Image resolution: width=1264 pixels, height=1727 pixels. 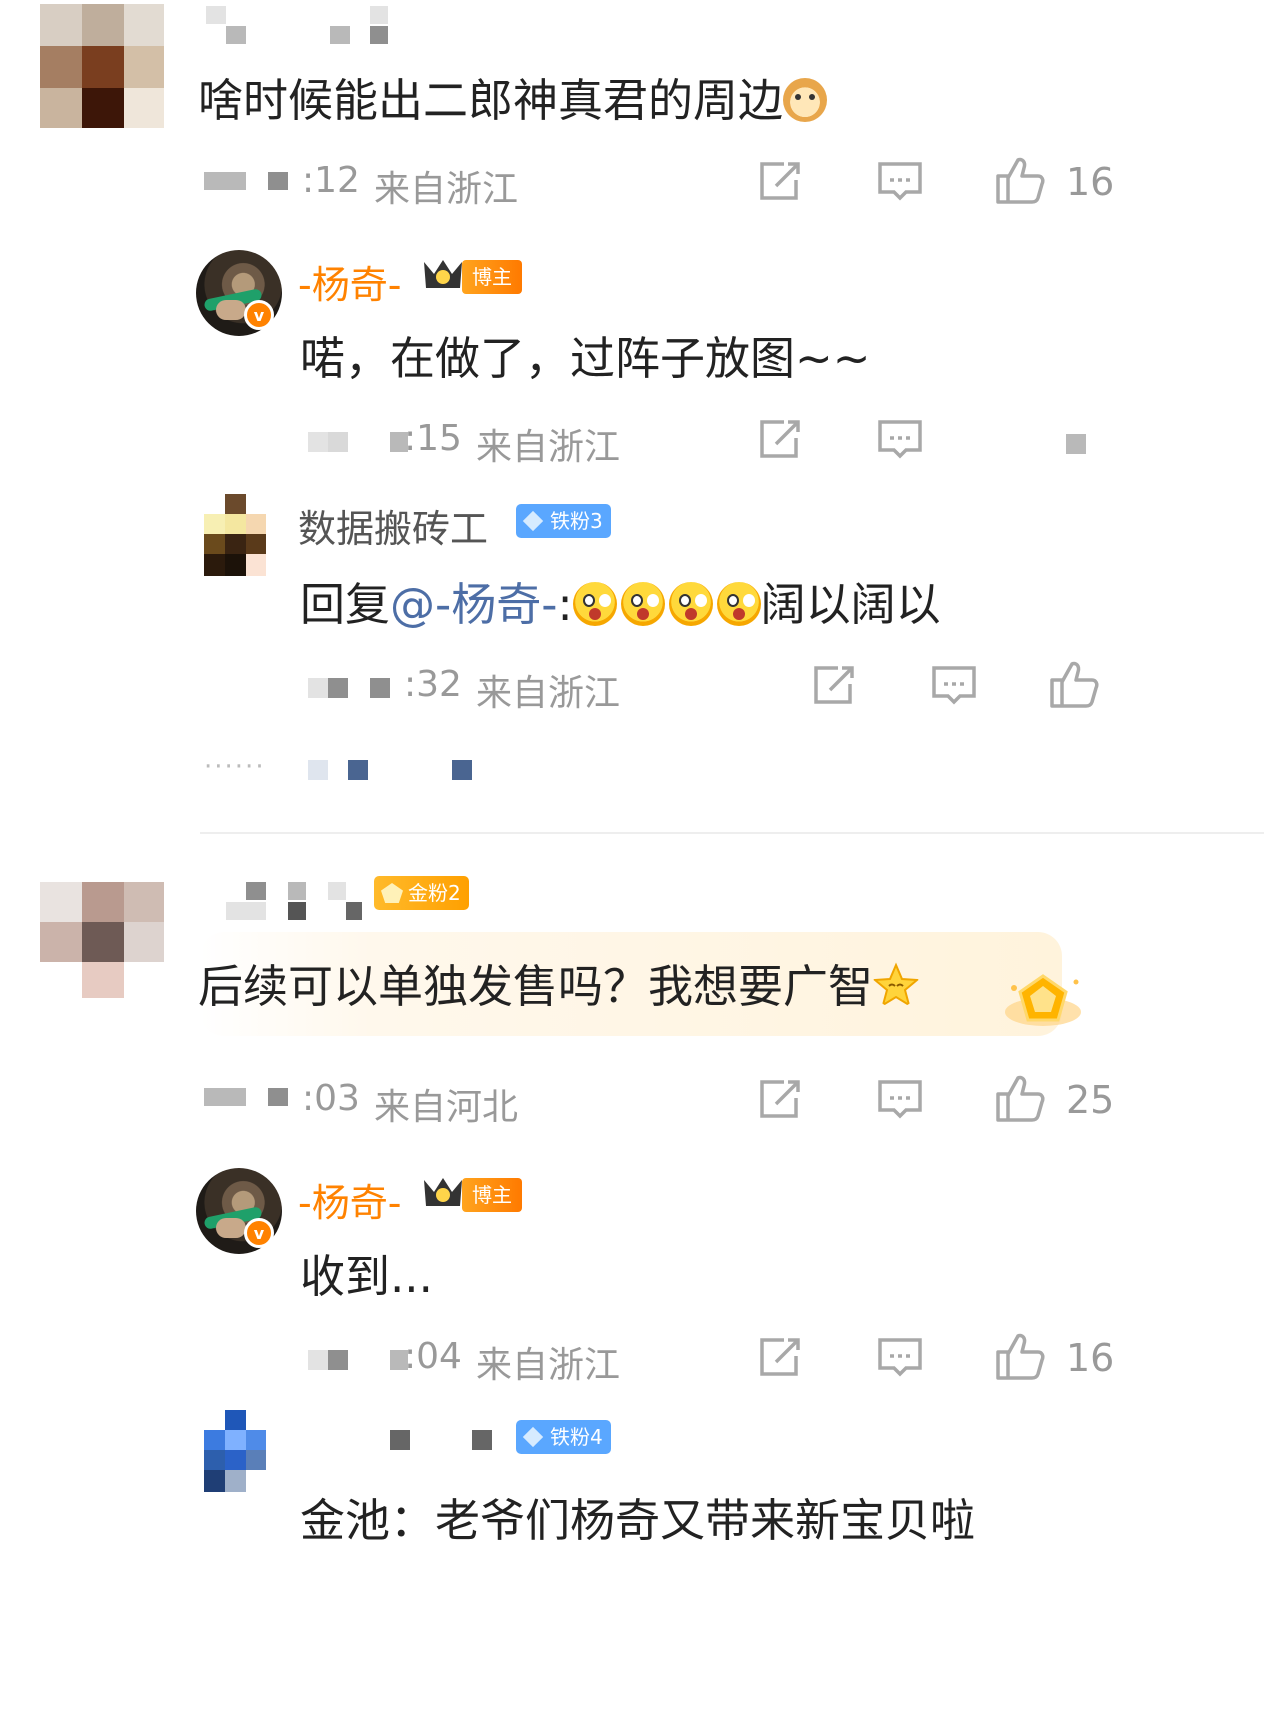 I want to click on reply-prefix: 回复, so click(x=345, y=604).